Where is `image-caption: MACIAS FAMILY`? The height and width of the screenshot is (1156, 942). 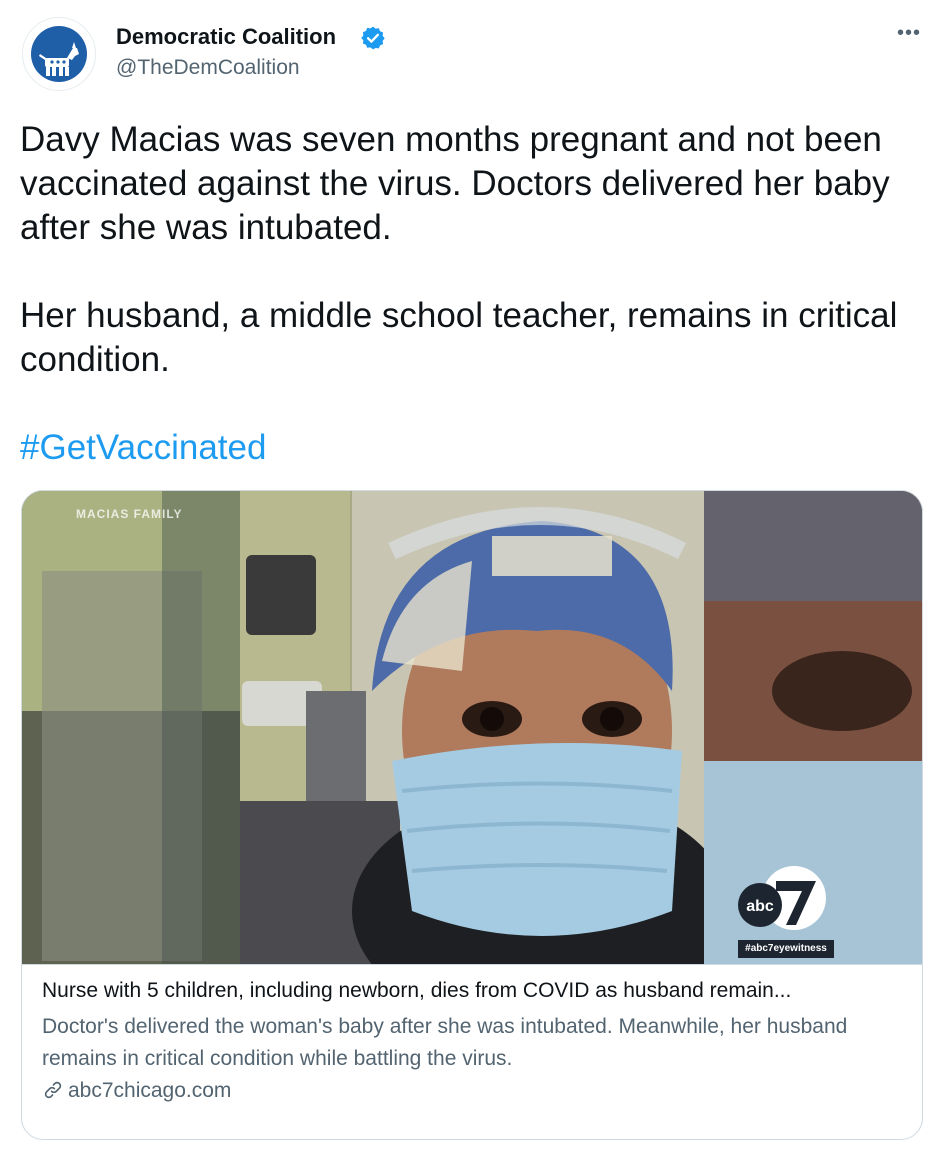 image-caption: MACIAS FAMILY is located at coordinates (129, 514).